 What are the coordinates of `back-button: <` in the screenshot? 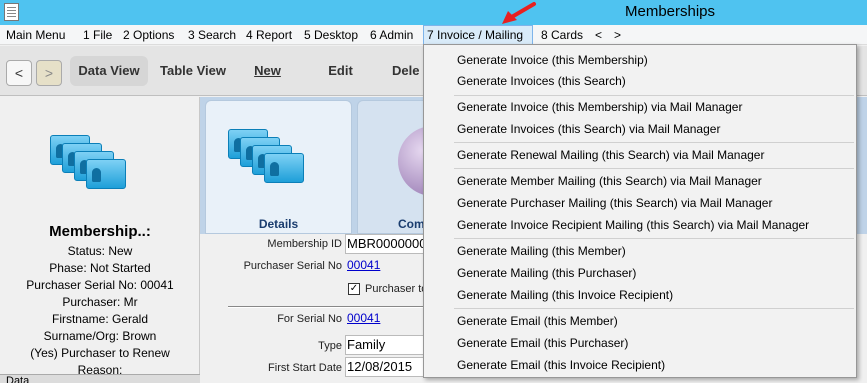 It's located at (19, 73).